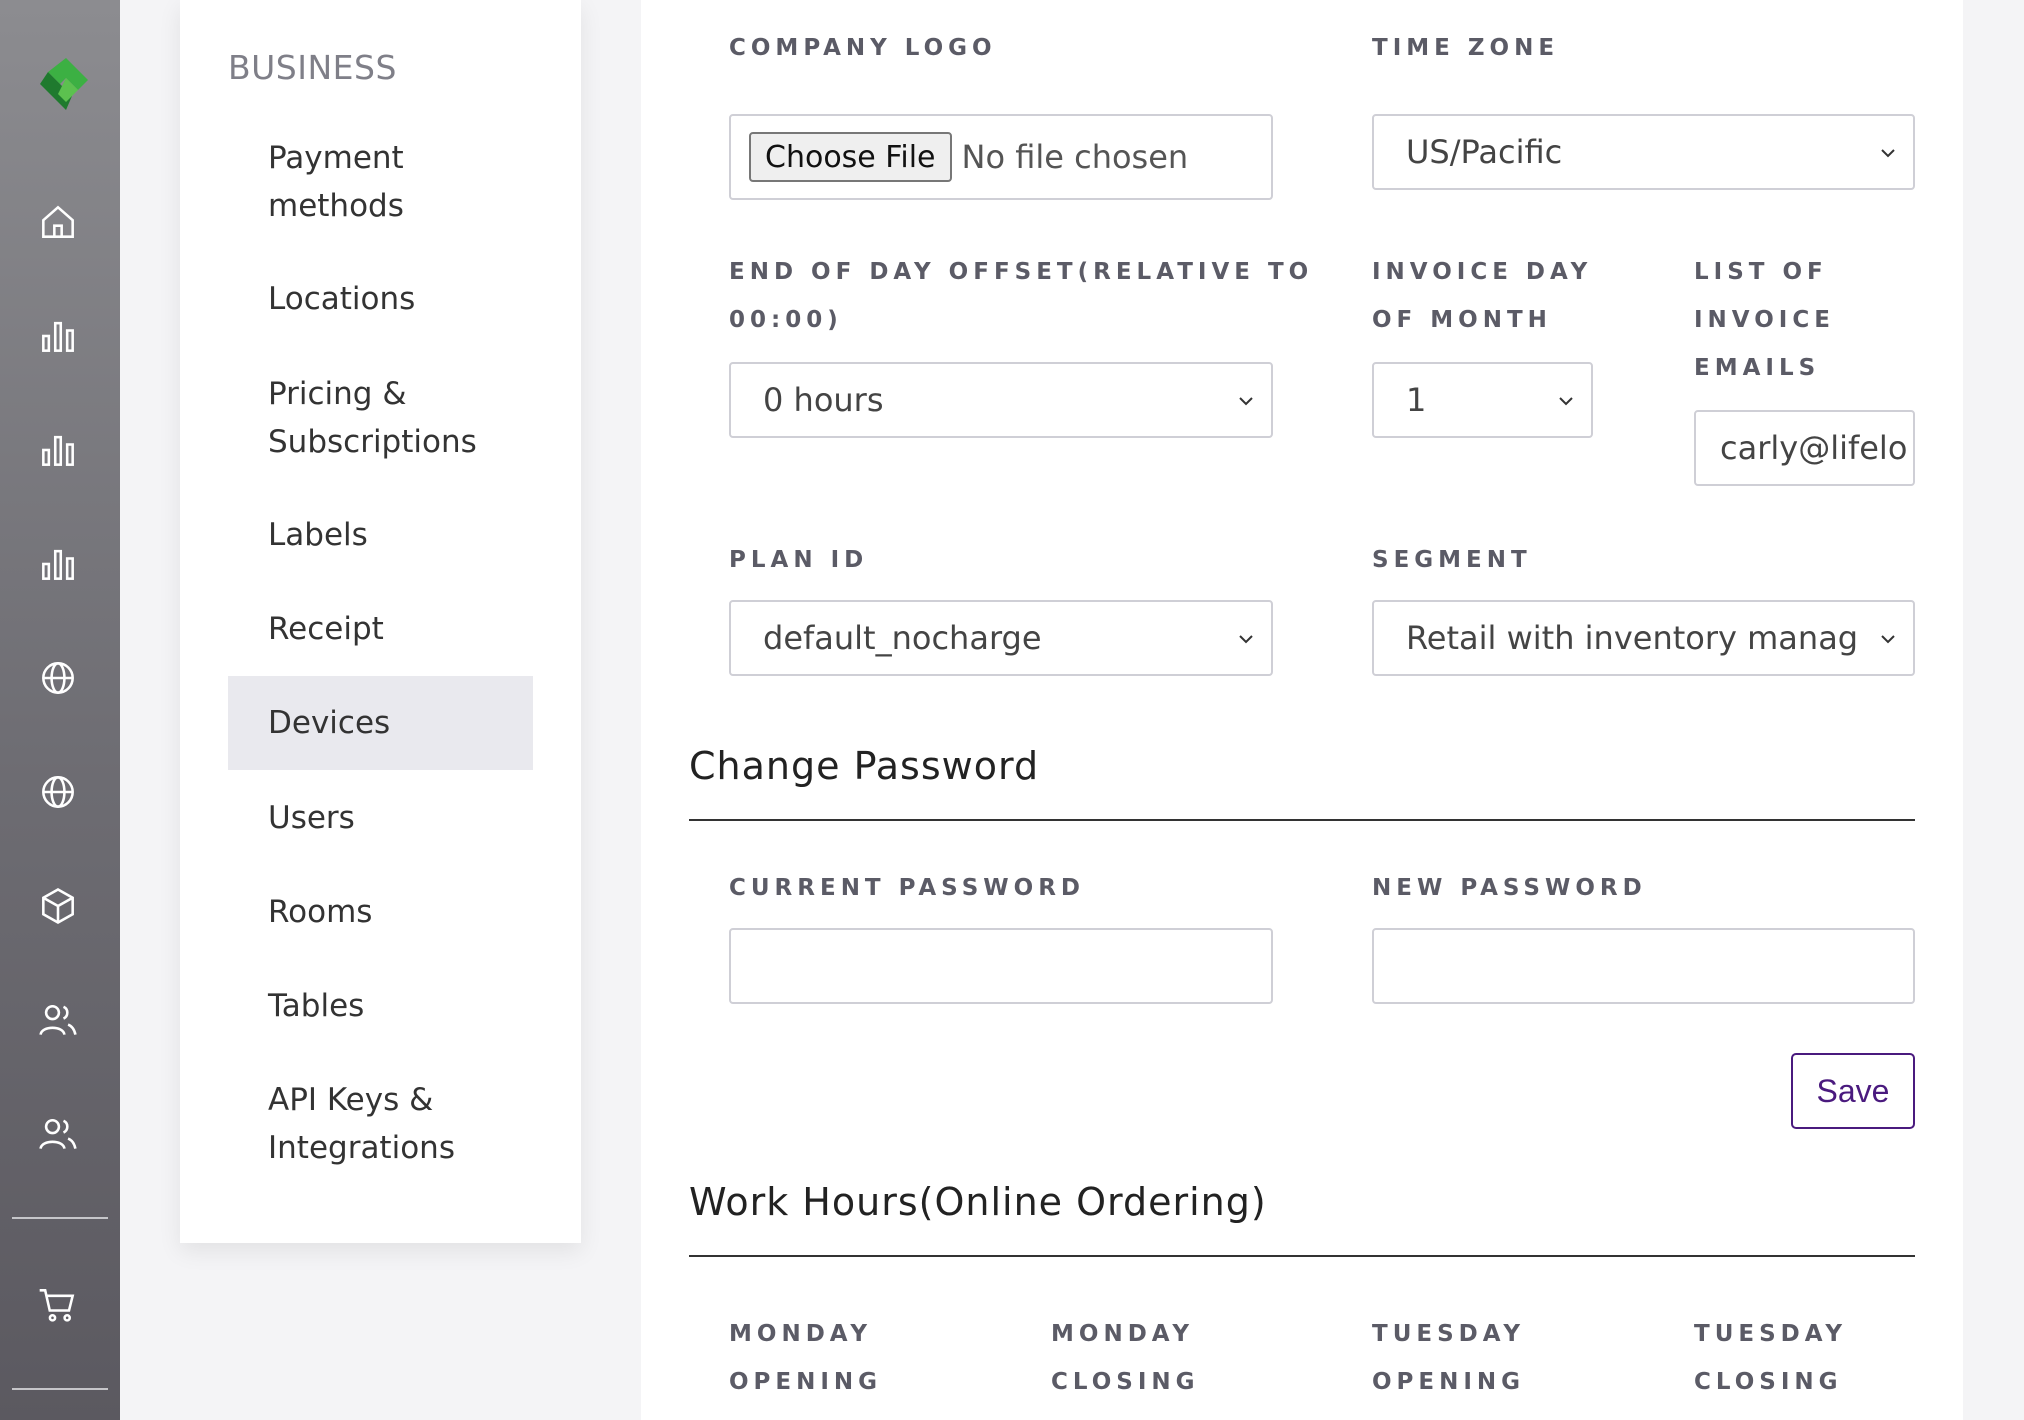 Image resolution: width=2024 pixels, height=1420 pixels. What do you see at coordinates (58, 1305) in the screenshot?
I see `cart-icon` at bounding box center [58, 1305].